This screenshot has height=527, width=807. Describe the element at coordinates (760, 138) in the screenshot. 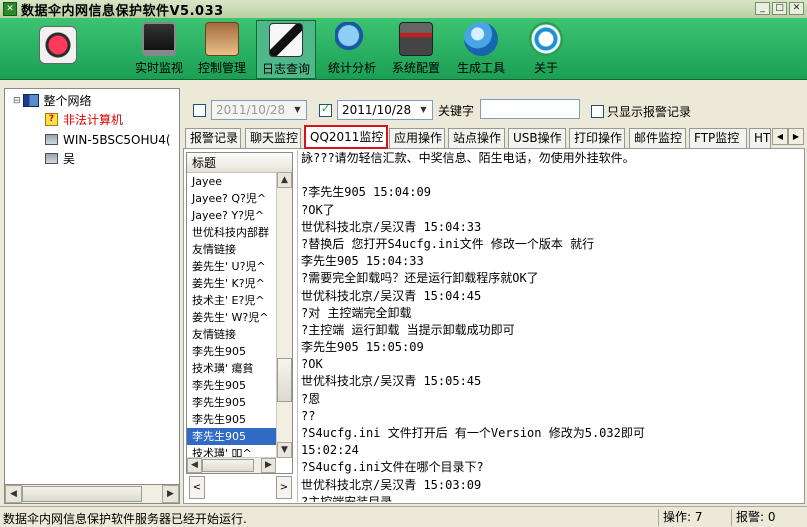

I see `tab-http: HT` at that location.